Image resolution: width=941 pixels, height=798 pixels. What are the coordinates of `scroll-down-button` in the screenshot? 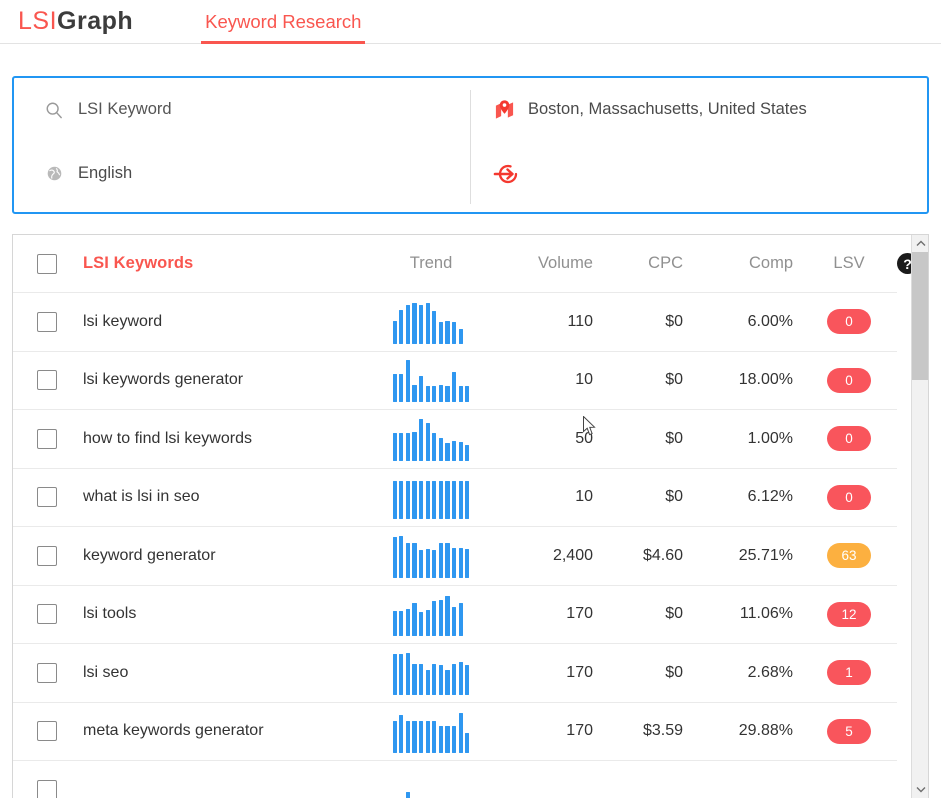 It's located at (920, 789).